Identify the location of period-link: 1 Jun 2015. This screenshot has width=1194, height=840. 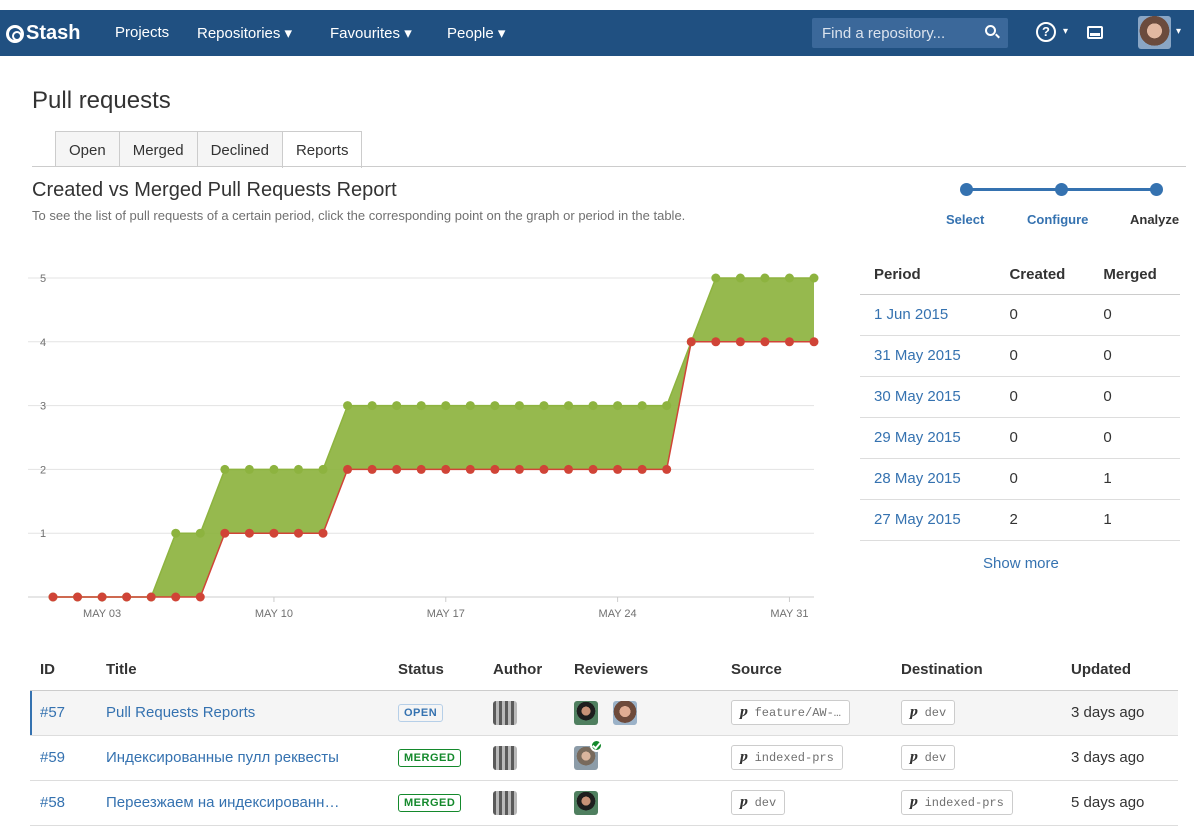
(928, 315).